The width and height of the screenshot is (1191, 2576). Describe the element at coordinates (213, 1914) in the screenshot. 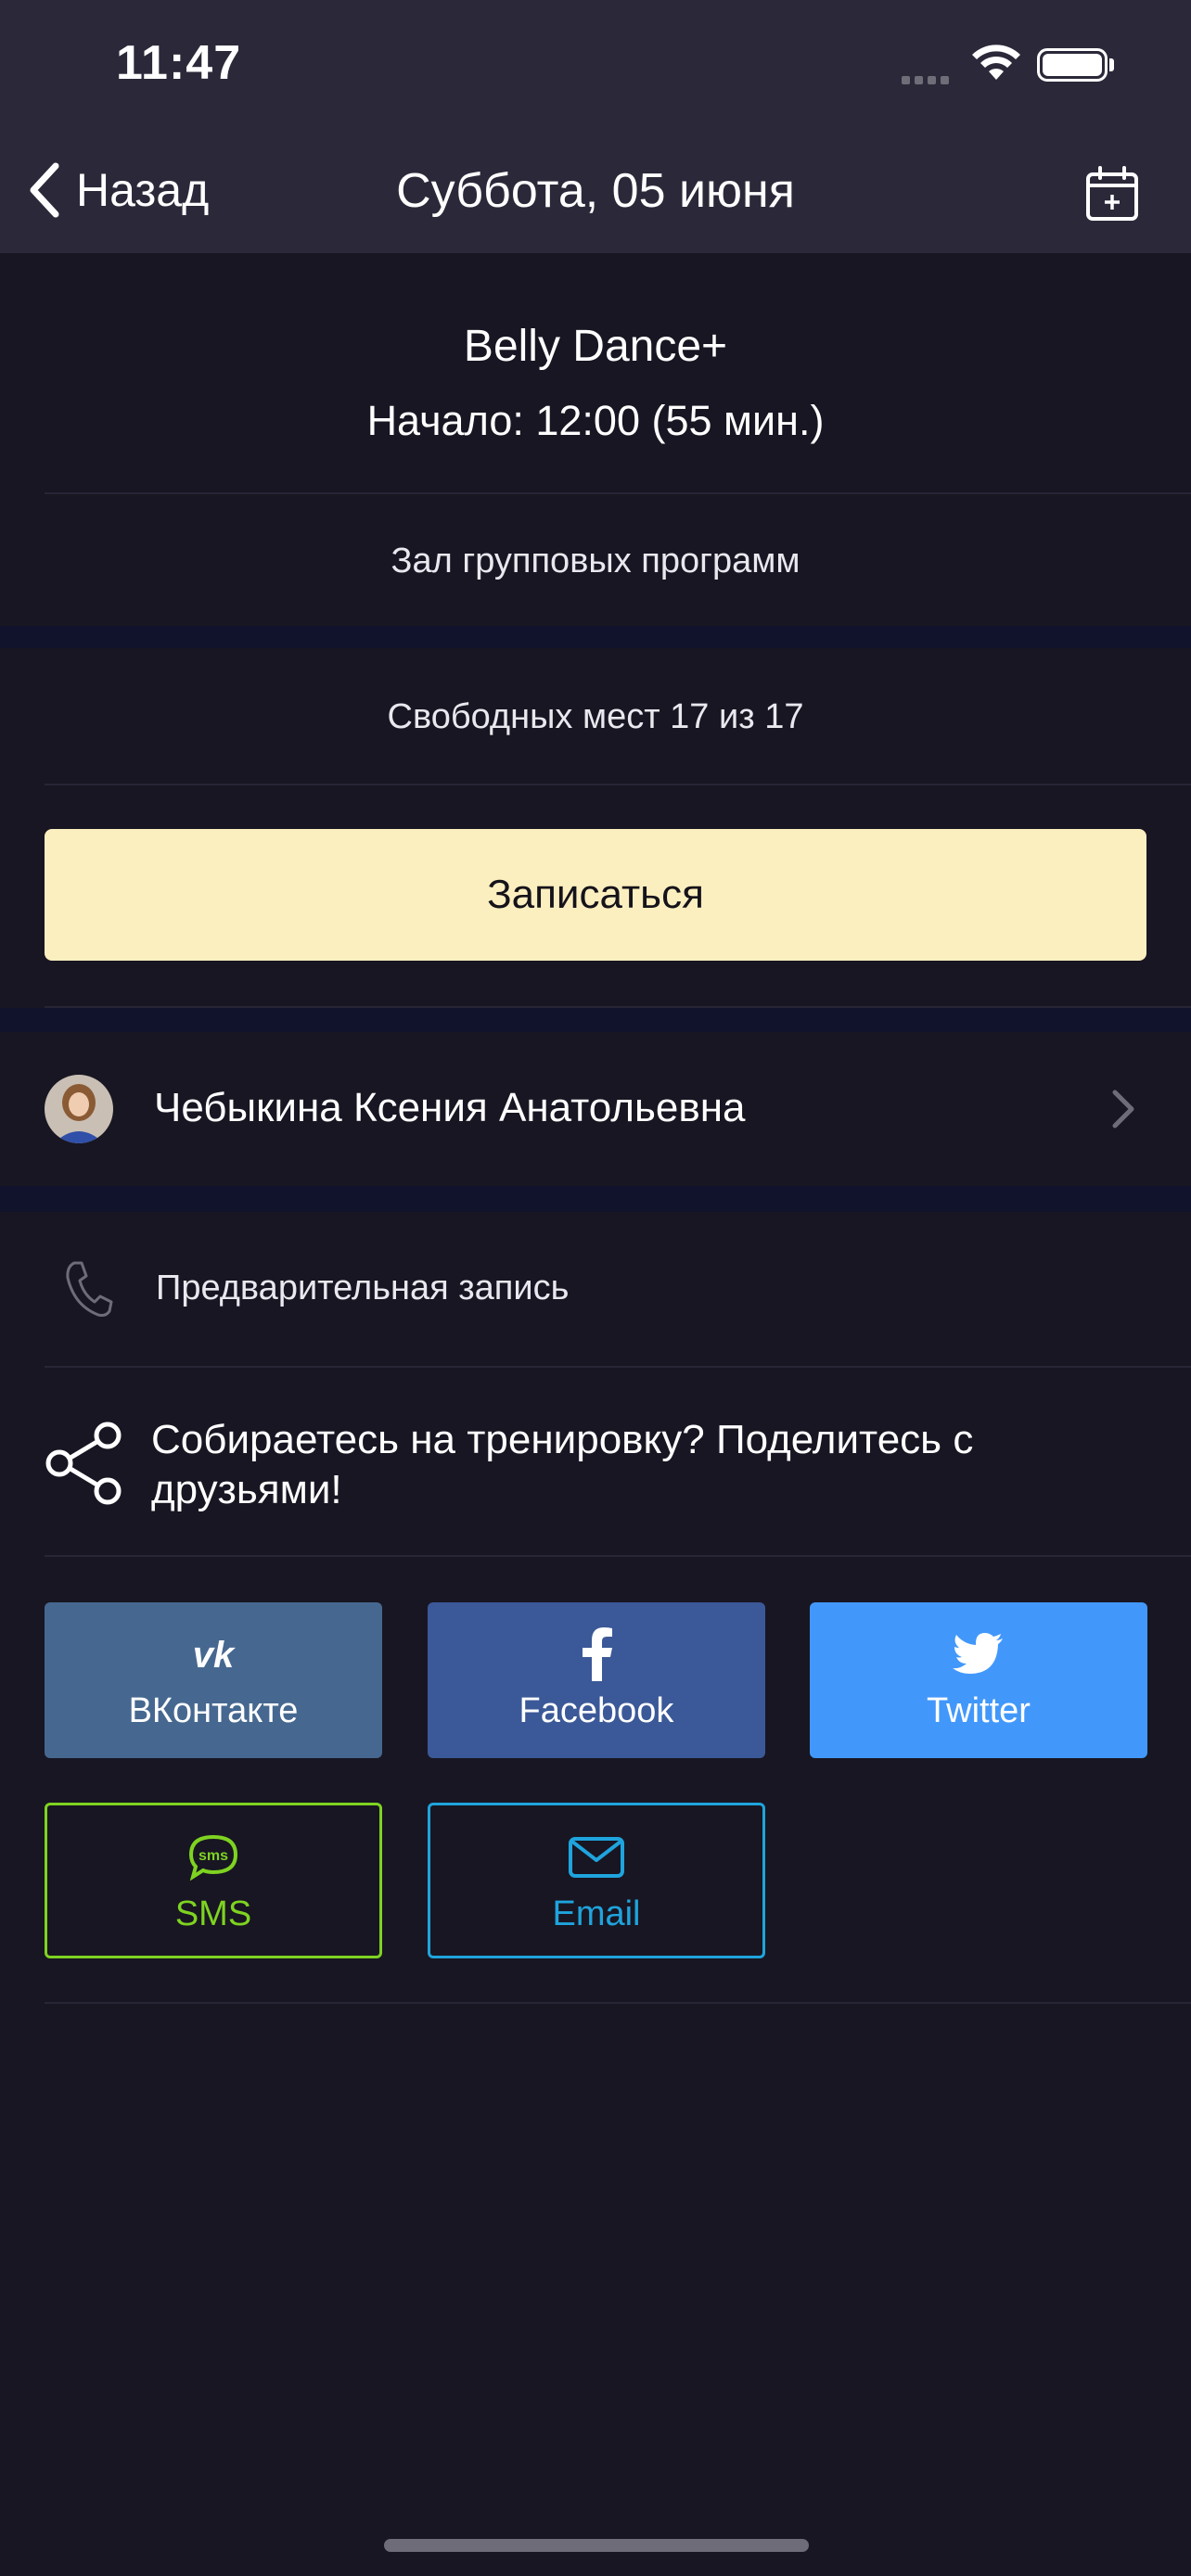

I see `sms-label: SMS` at that location.